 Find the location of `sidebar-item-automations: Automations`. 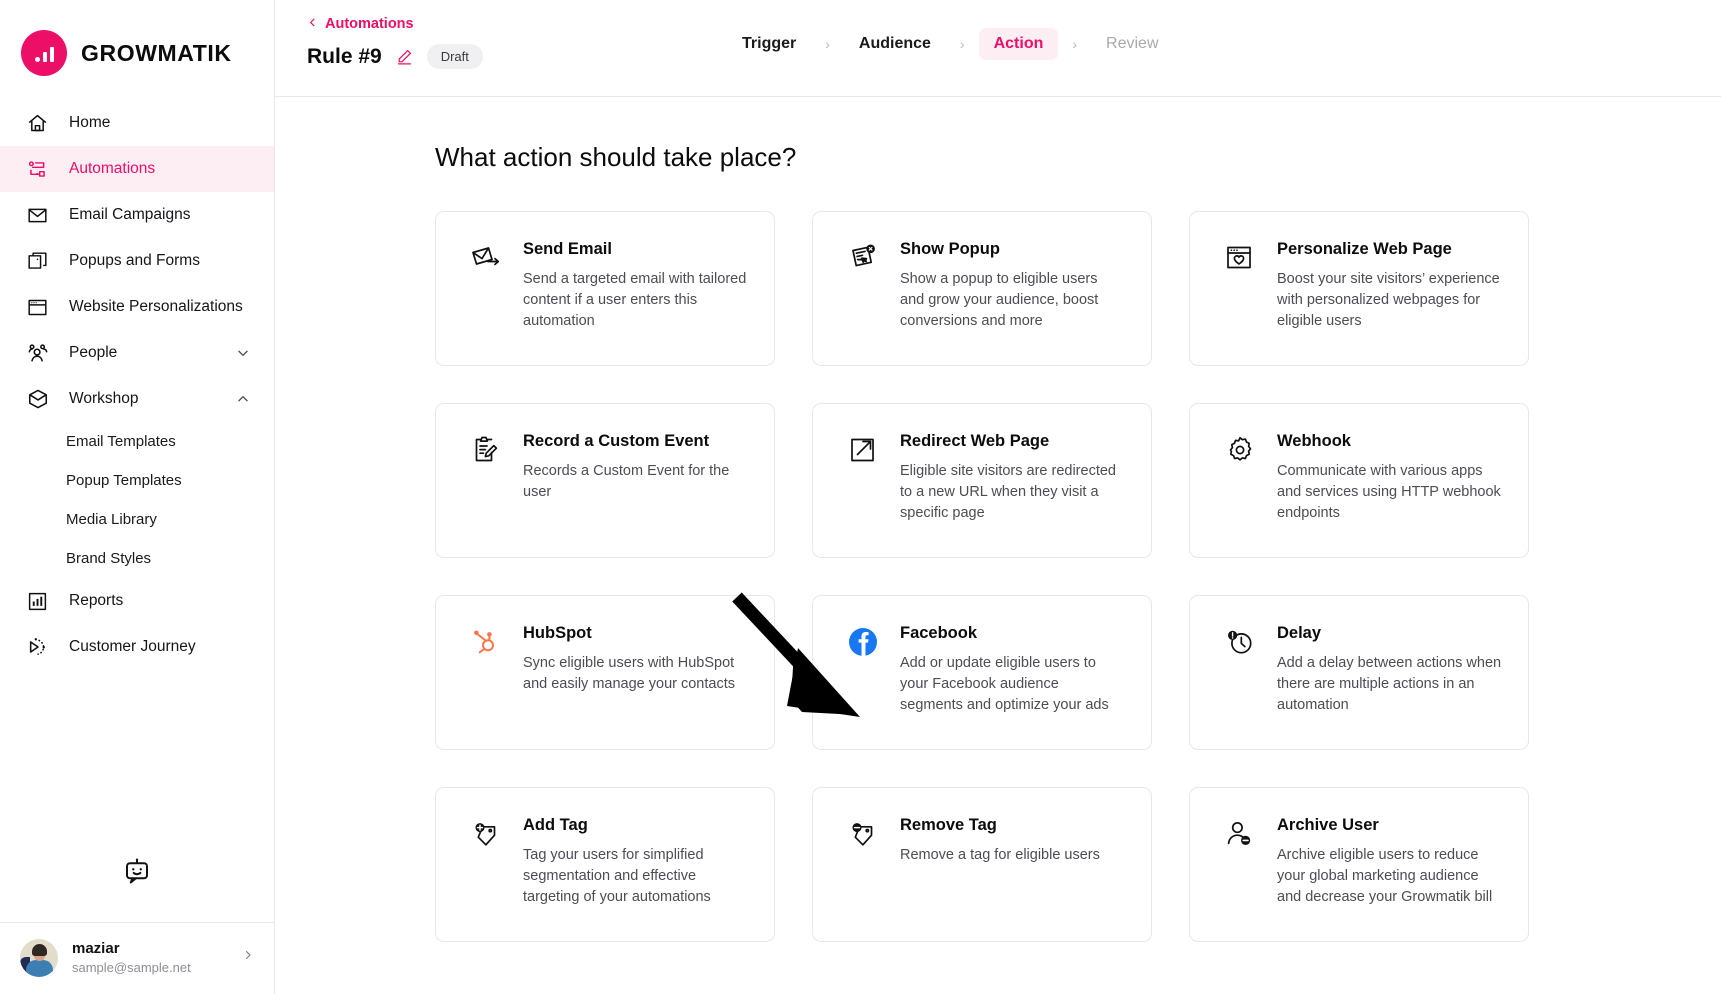

sidebar-item-automations: Automations is located at coordinates (137, 169).